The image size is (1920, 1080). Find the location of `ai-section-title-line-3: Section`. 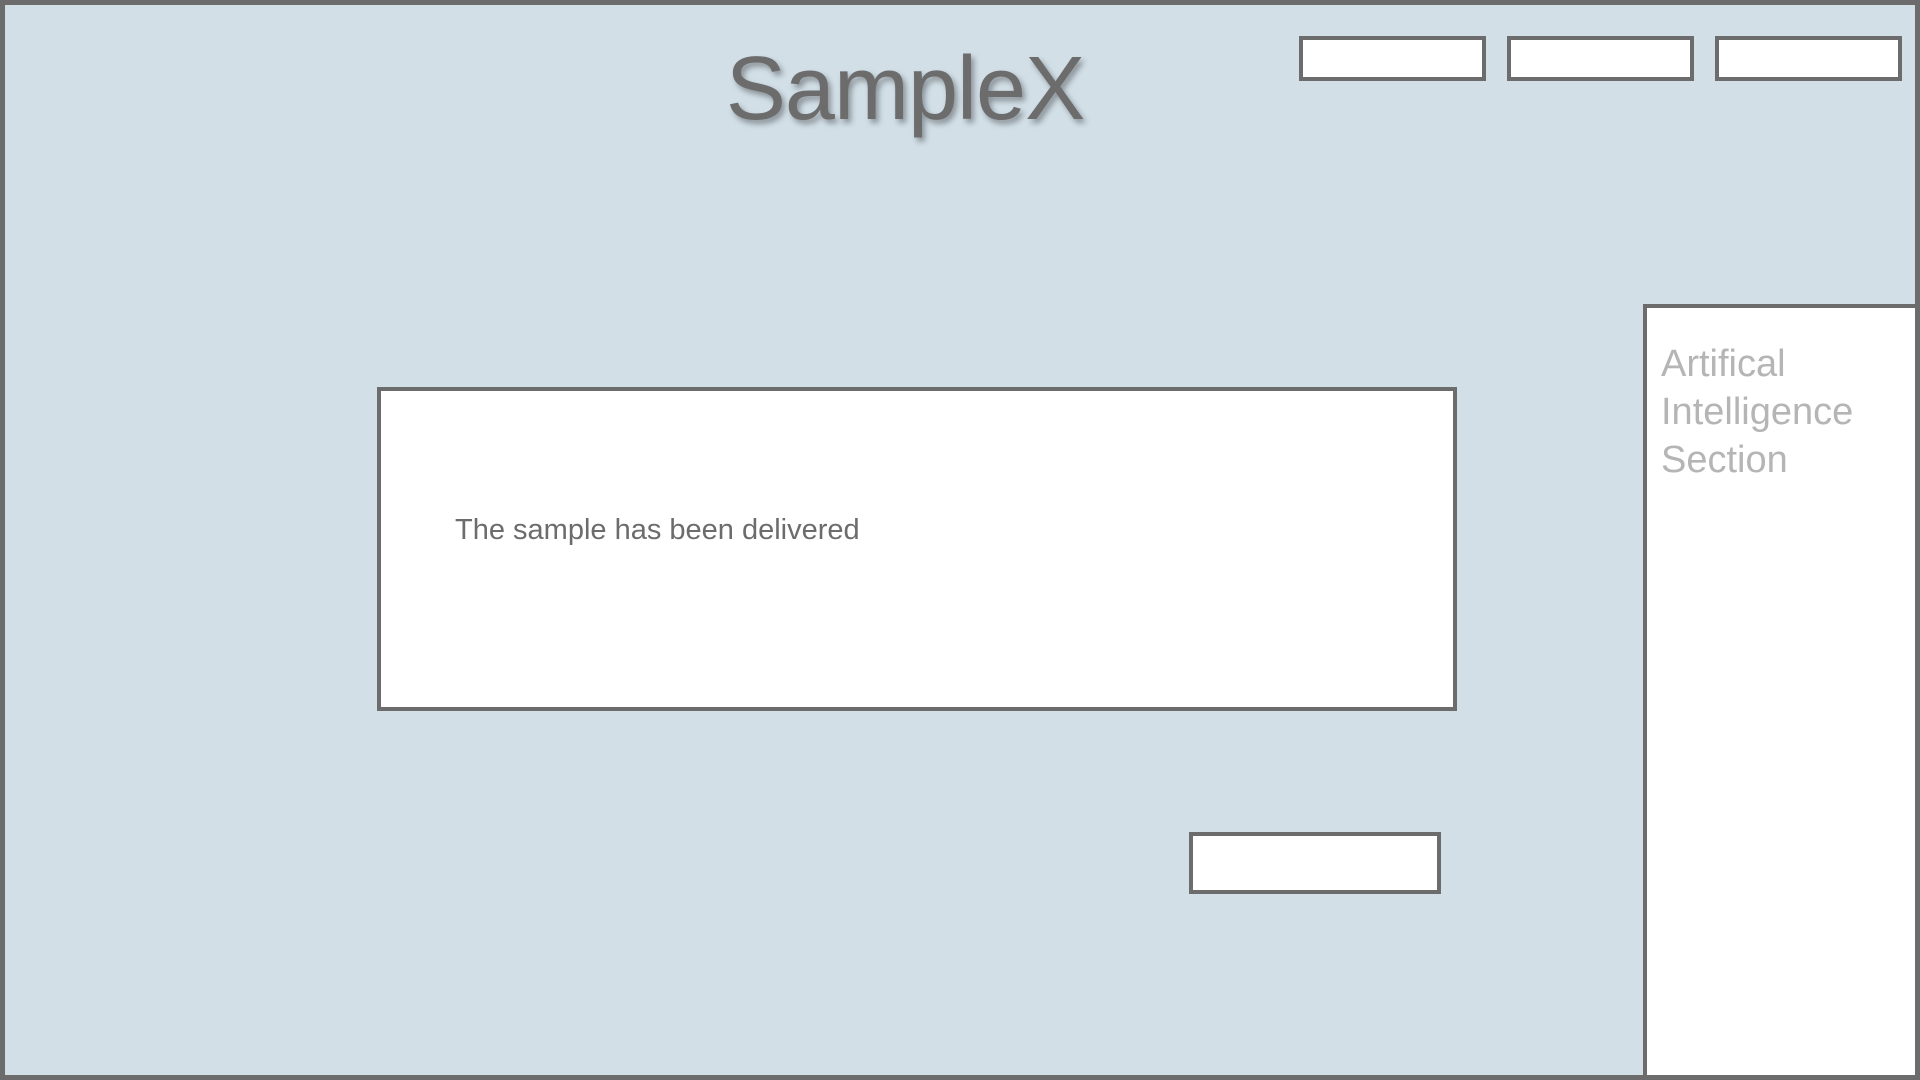

ai-section-title-line-3: Section is located at coordinates (1724, 460).